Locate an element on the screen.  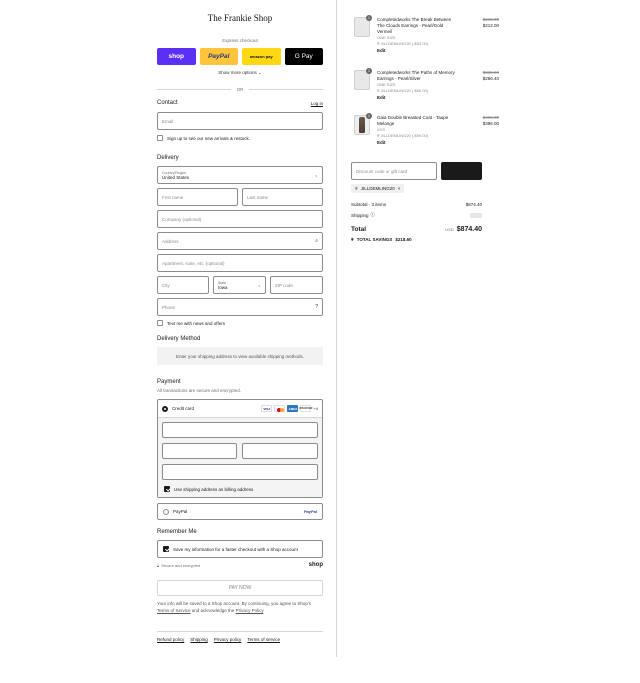
item-discount: ⌾ JILLDEMLING20 (-$66.00) is located at coordinates (418, 91).